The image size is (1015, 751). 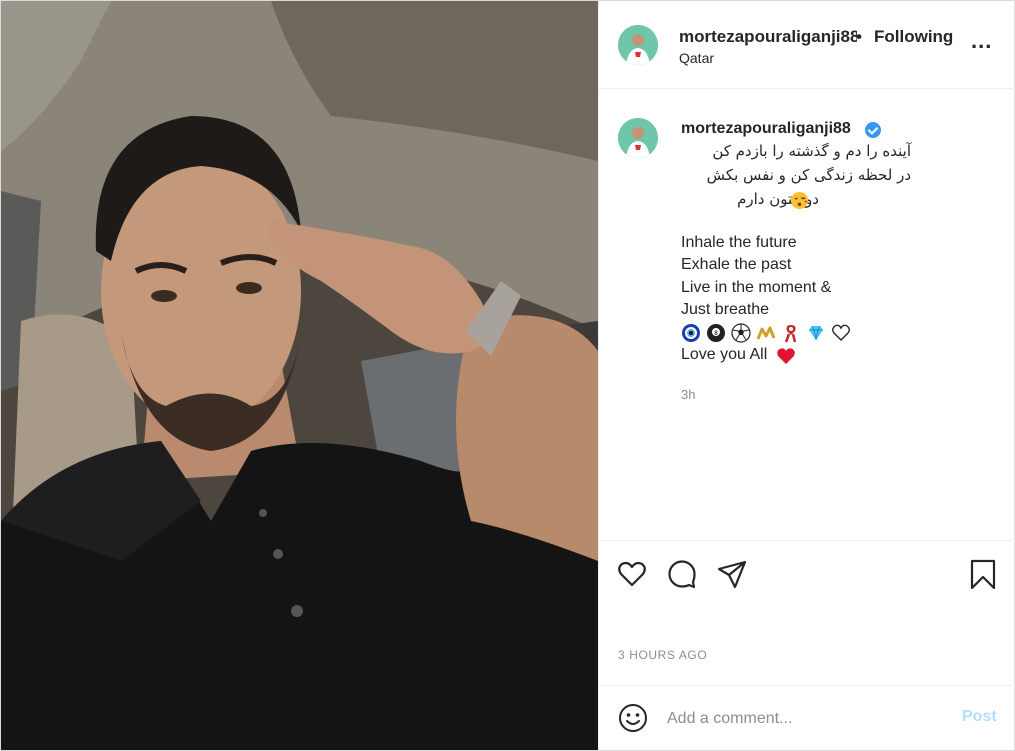 I want to click on action-bar, so click(x=807, y=574).